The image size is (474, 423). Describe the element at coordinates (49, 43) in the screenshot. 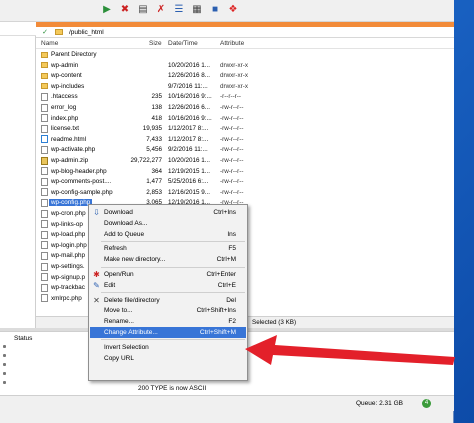

I see `column-name: Name` at that location.